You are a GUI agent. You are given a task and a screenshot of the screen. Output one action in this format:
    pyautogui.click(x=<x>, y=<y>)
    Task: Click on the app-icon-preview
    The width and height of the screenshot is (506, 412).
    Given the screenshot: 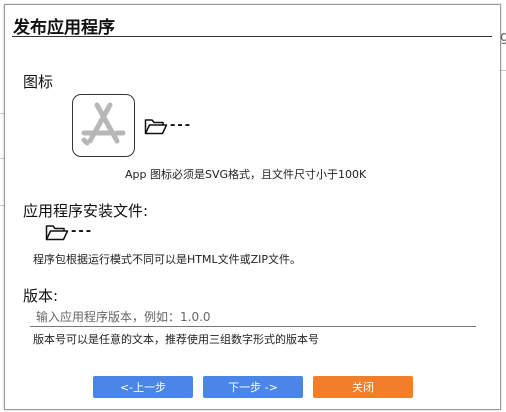 What is the action you would take?
    pyautogui.click(x=103, y=125)
    